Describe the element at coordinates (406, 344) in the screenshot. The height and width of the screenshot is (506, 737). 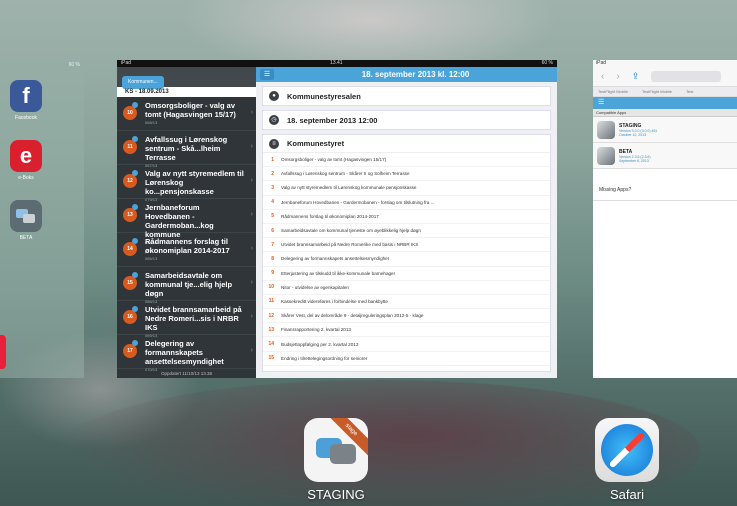
I see `agenda-item: 14 Budsjettoppfølging per 2. kvartal 2013` at that location.